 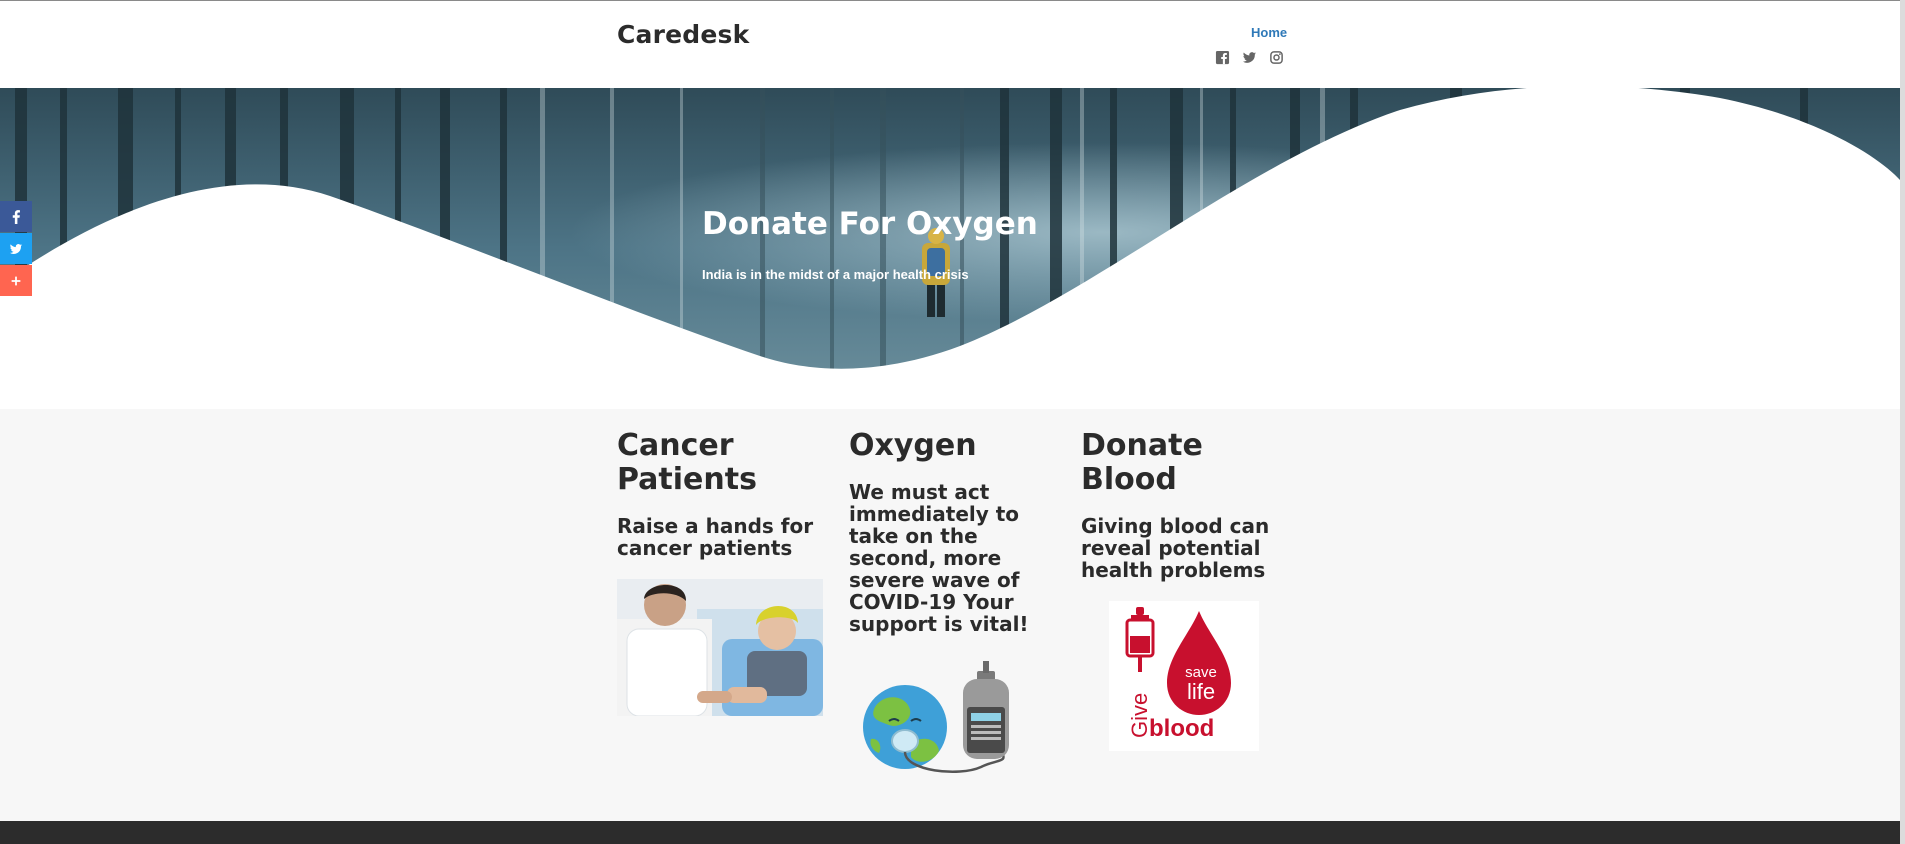 I want to click on page-scrollbar, so click(x=1902, y=422).